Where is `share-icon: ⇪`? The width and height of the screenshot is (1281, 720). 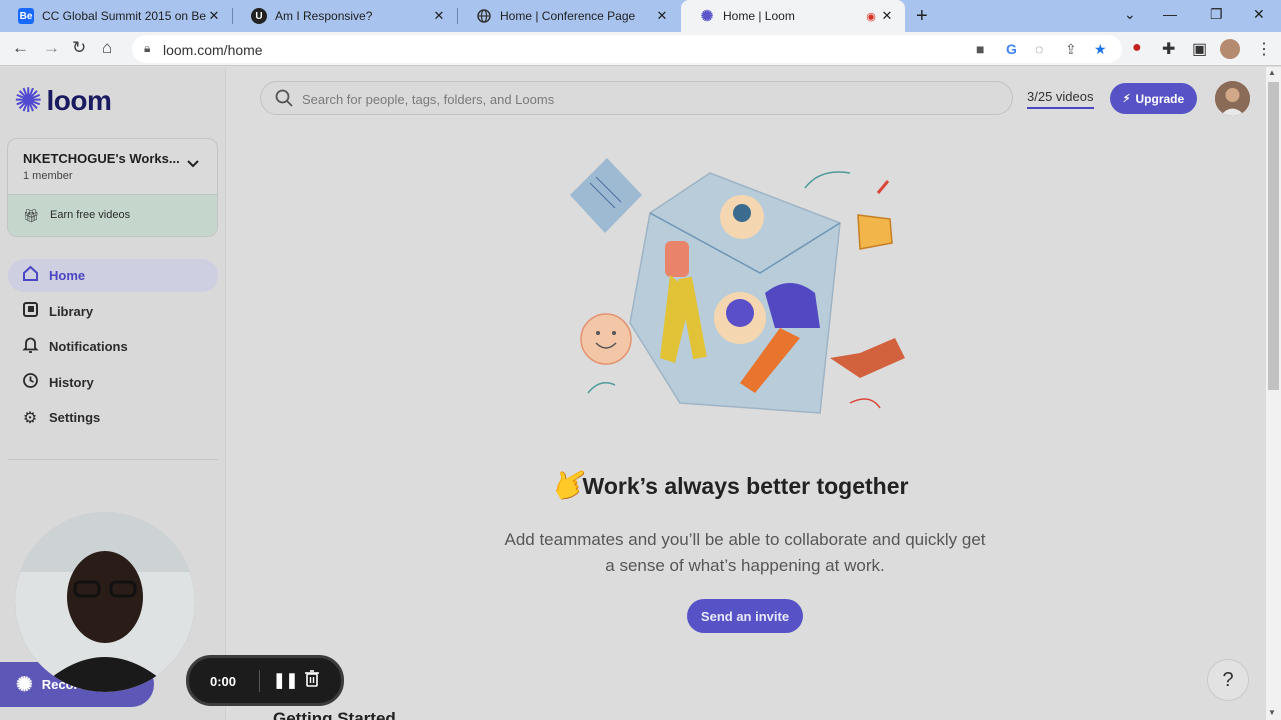 share-icon: ⇪ is located at coordinates (1071, 49).